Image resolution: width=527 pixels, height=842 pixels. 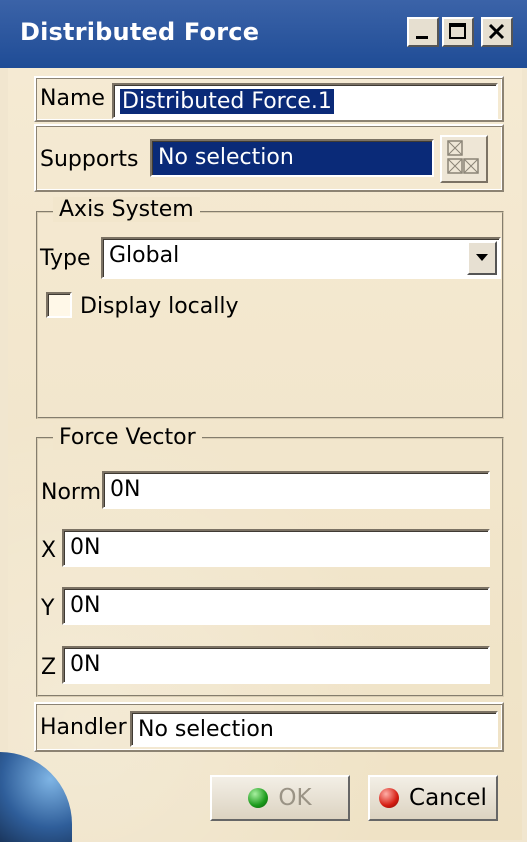 I want to click on axis-system-legend: Axis System, so click(x=126, y=209).